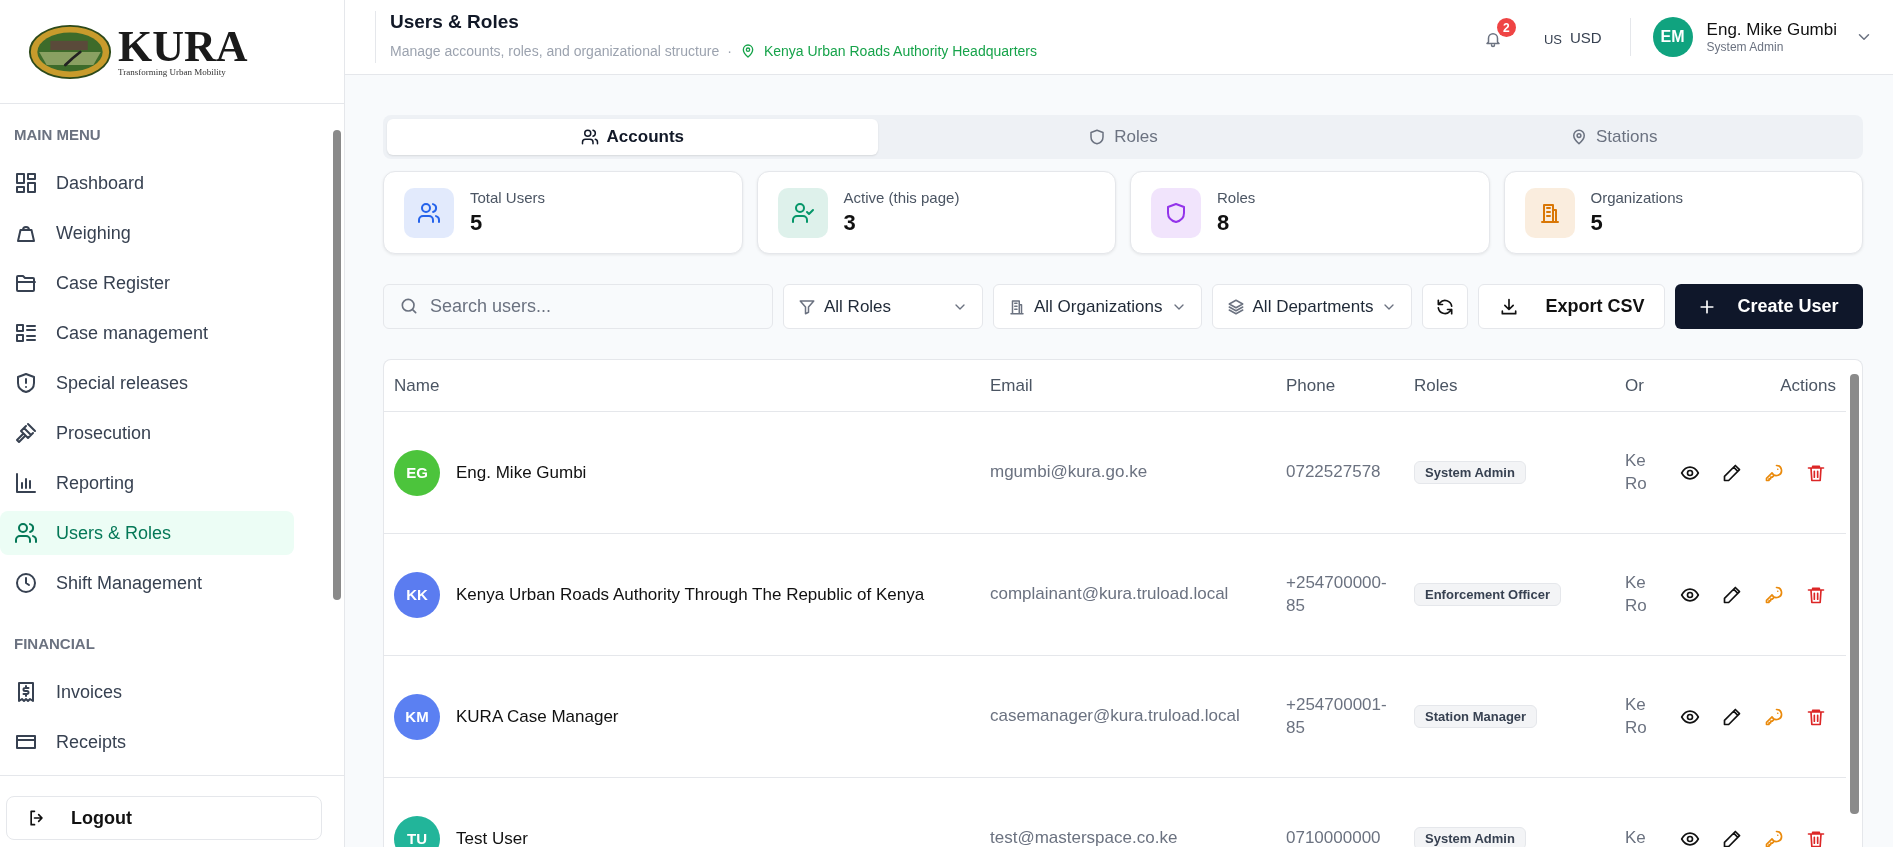  Describe the element at coordinates (1097, 137) in the screenshot. I see `shield-icon` at that location.